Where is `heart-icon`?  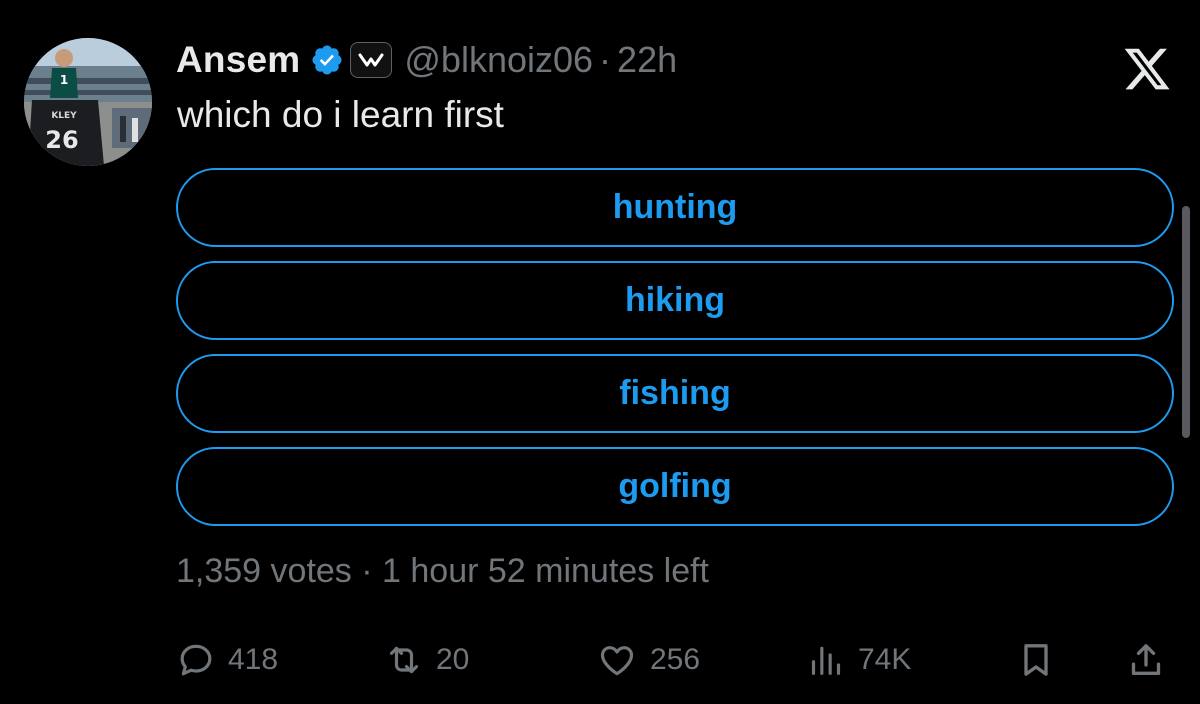 heart-icon is located at coordinates (617, 661).